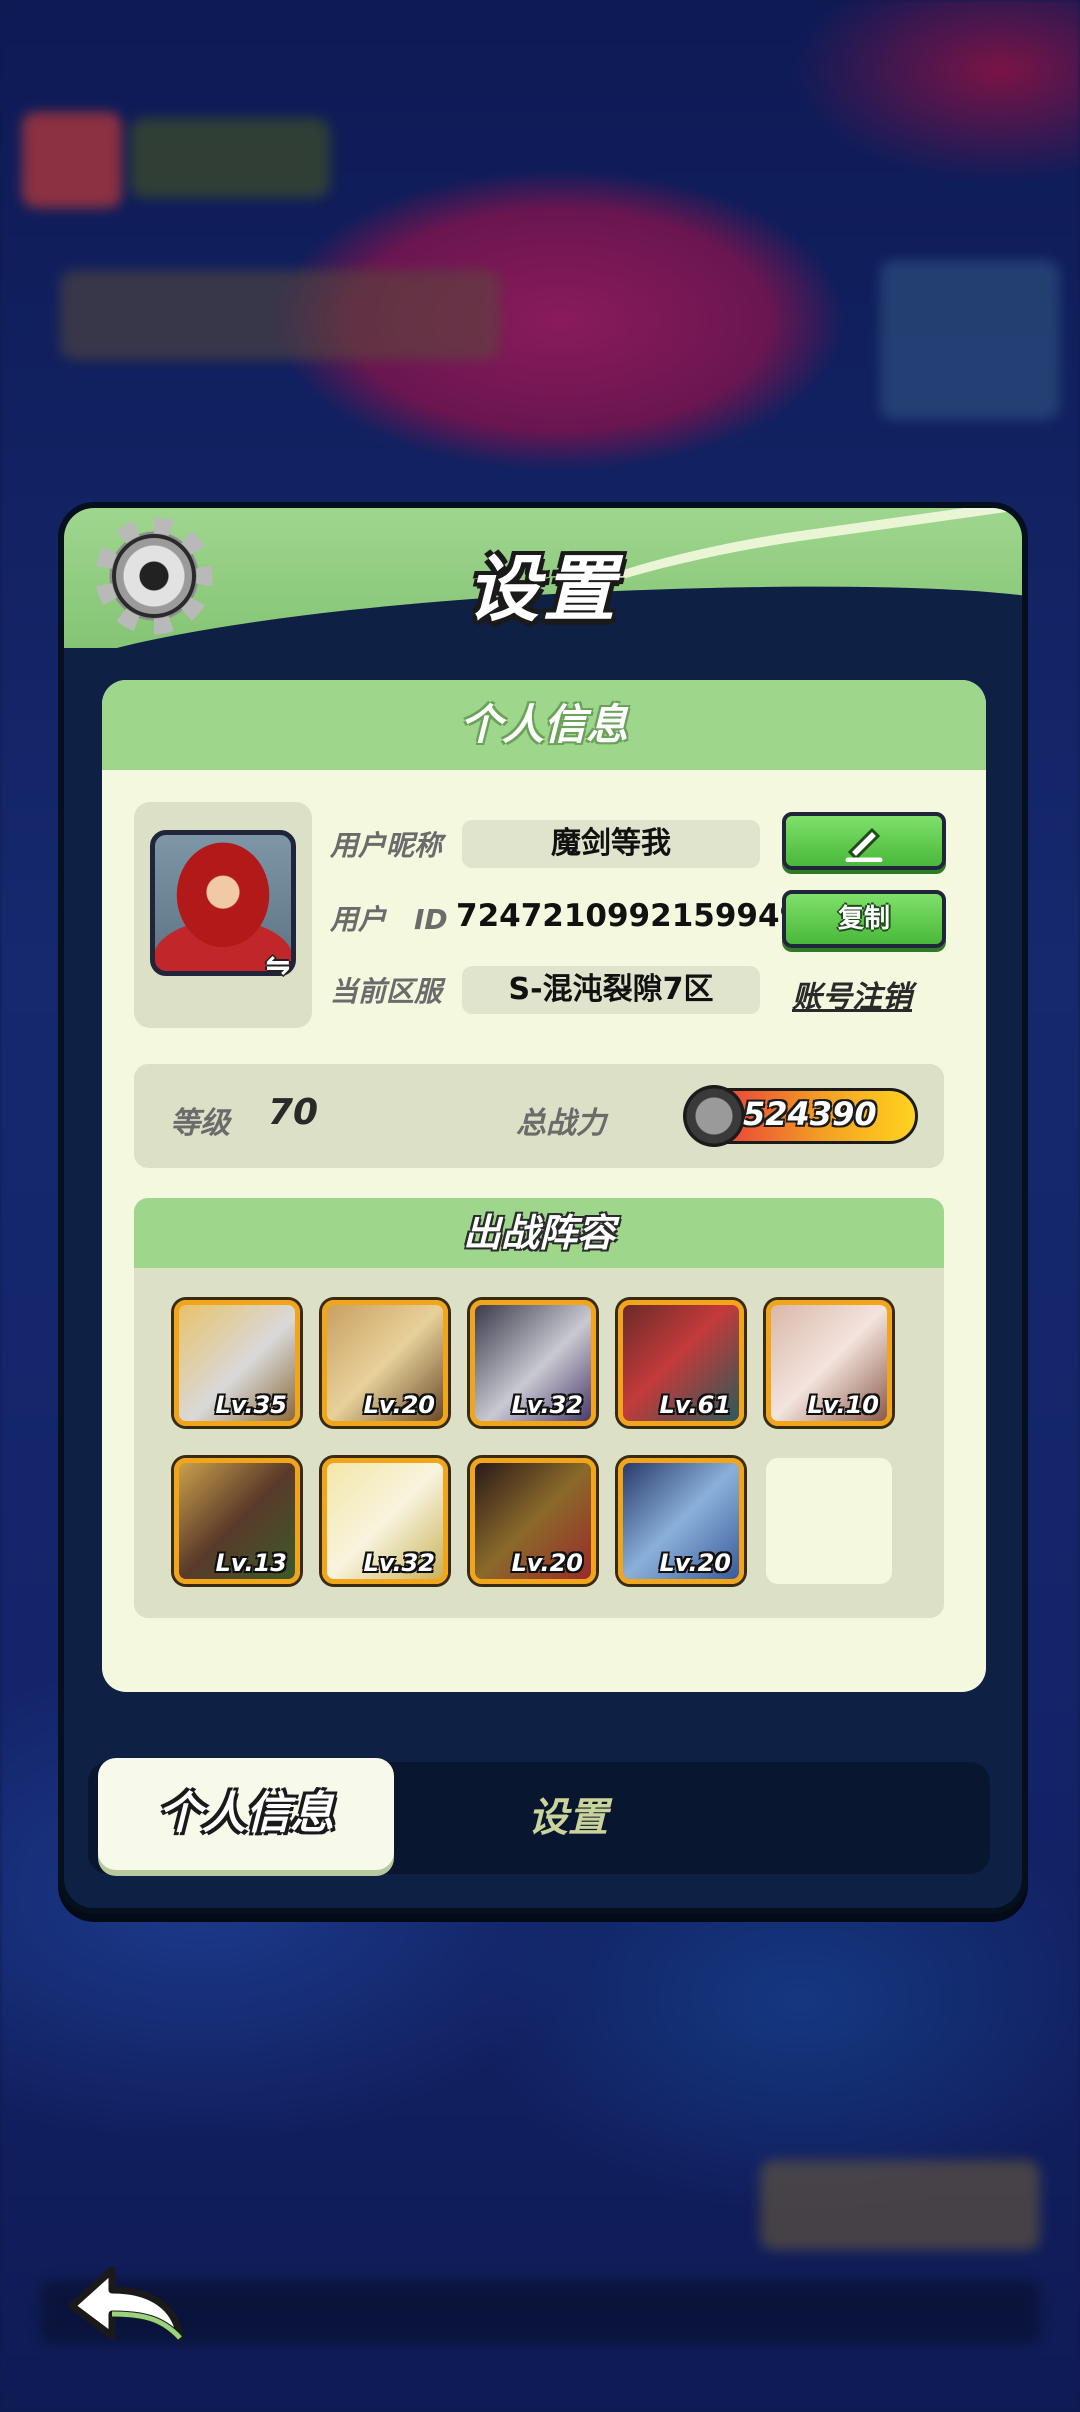 This screenshot has height=2412, width=1080. I want to click on cancel-account-link: 账号注销, so click(852, 994).